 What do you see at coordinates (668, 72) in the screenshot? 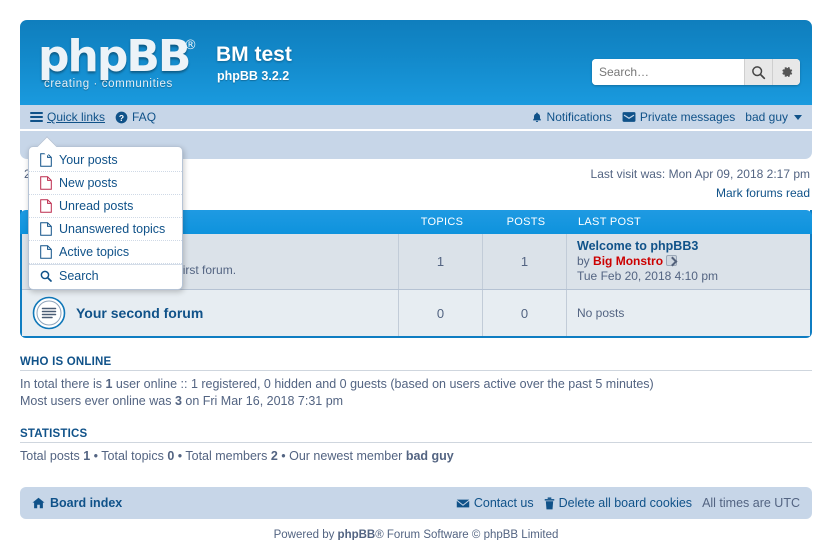
I see `search-input` at bounding box center [668, 72].